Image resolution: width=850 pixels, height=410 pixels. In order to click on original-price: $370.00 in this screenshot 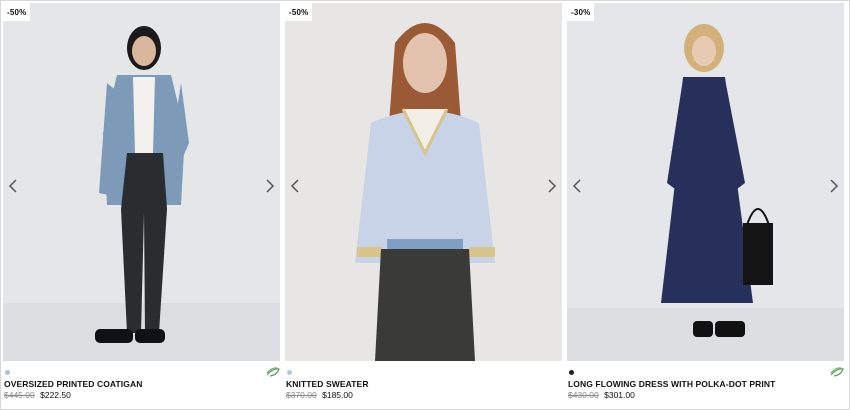, I will do `click(301, 395)`.